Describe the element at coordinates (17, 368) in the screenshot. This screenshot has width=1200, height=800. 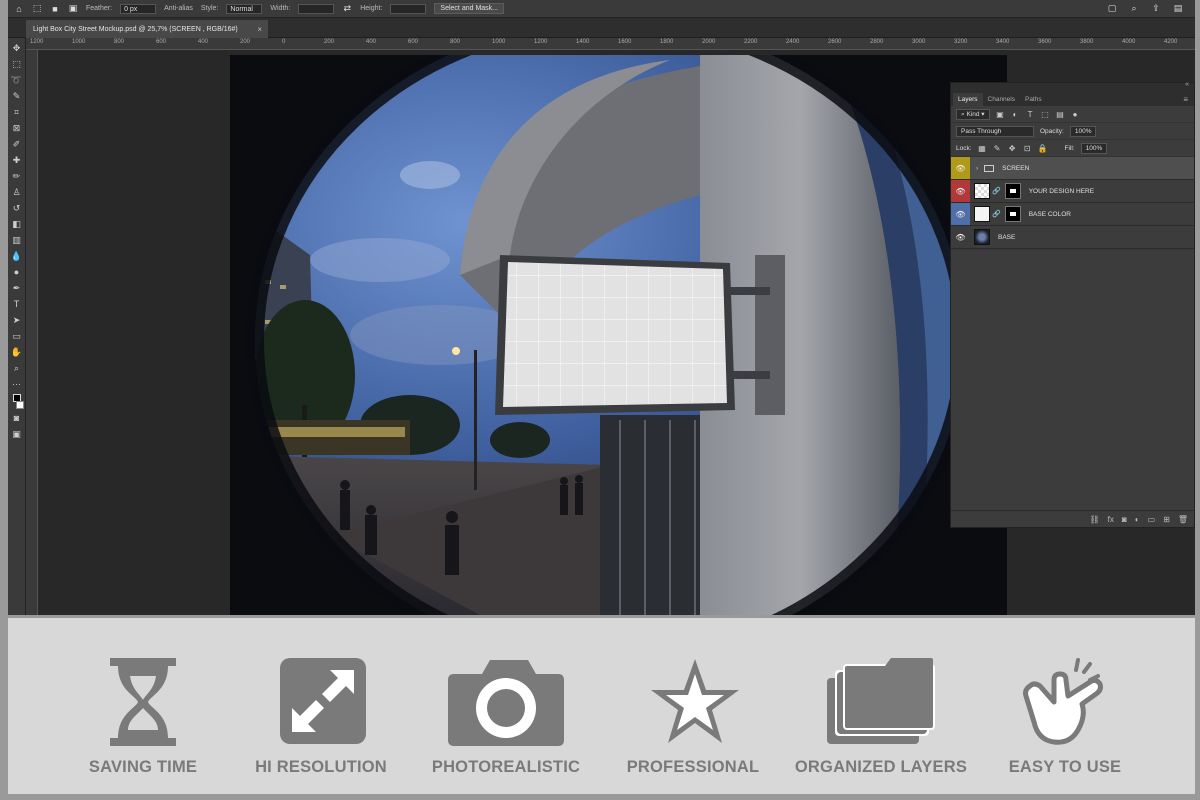
I see `zoom-tool-icon: ⌕` at that location.